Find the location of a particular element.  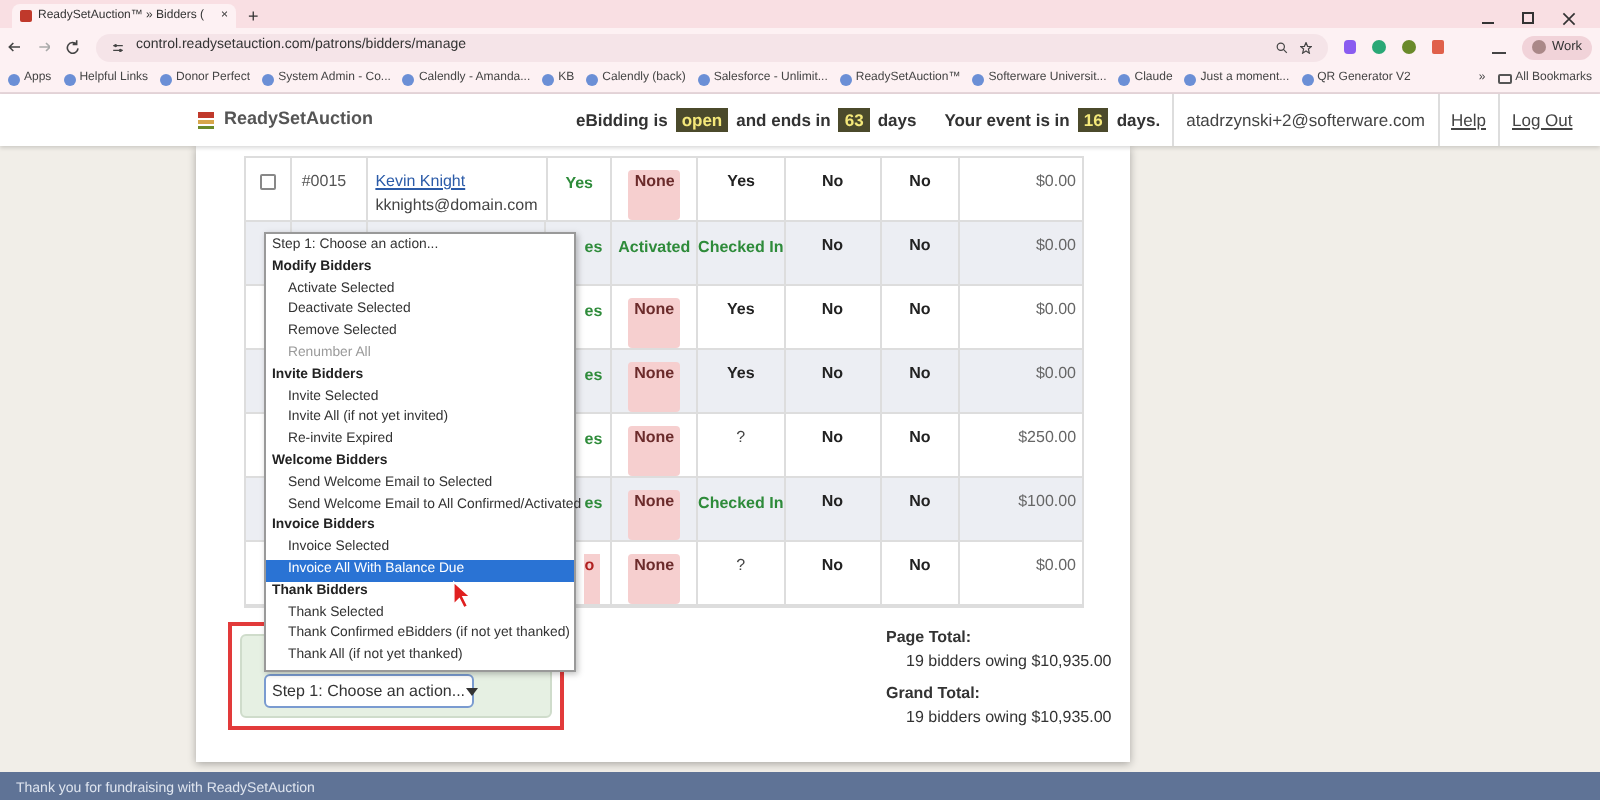

status-text: days. is located at coordinates (1138, 120).